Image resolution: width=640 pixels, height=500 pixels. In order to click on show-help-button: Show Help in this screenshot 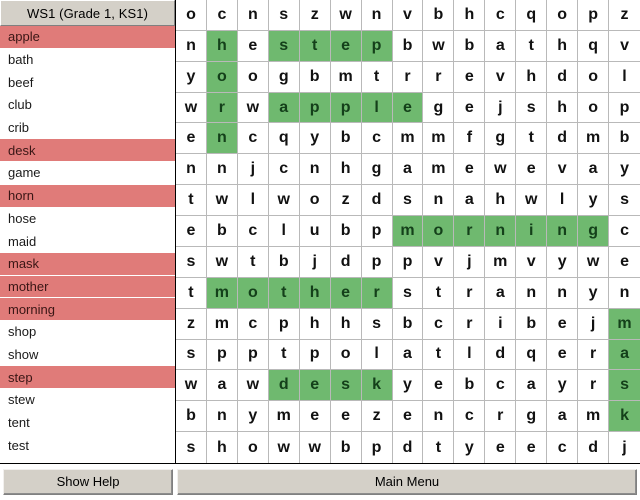, I will do `click(88, 481)`.